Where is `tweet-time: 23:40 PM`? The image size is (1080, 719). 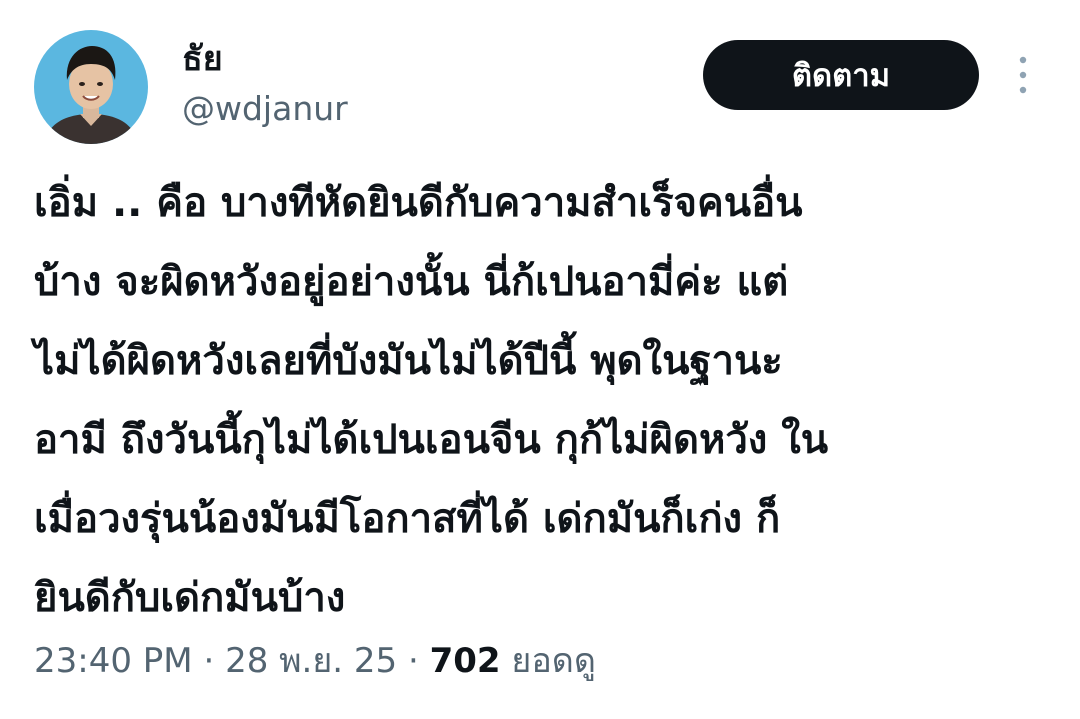 tweet-time: 23:40 PM is located at coordinates (113, 661).